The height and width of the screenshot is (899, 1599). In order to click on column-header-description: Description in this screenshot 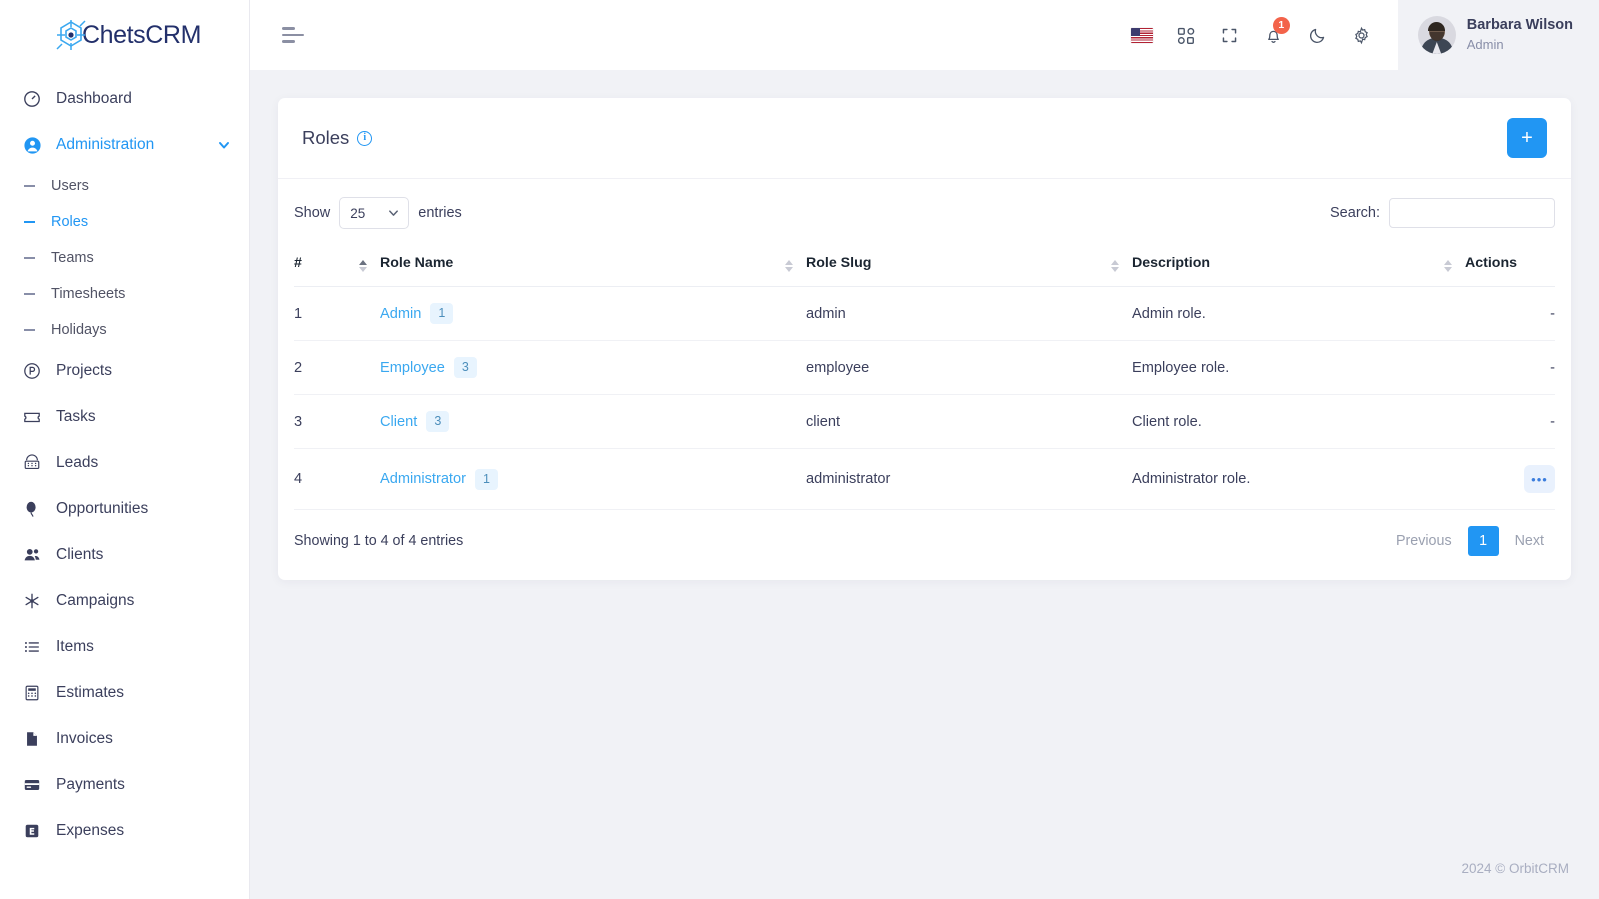, I will do `click(1285, 265)`.